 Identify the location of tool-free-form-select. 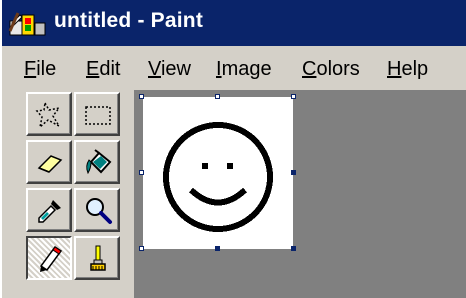
(49, 114).